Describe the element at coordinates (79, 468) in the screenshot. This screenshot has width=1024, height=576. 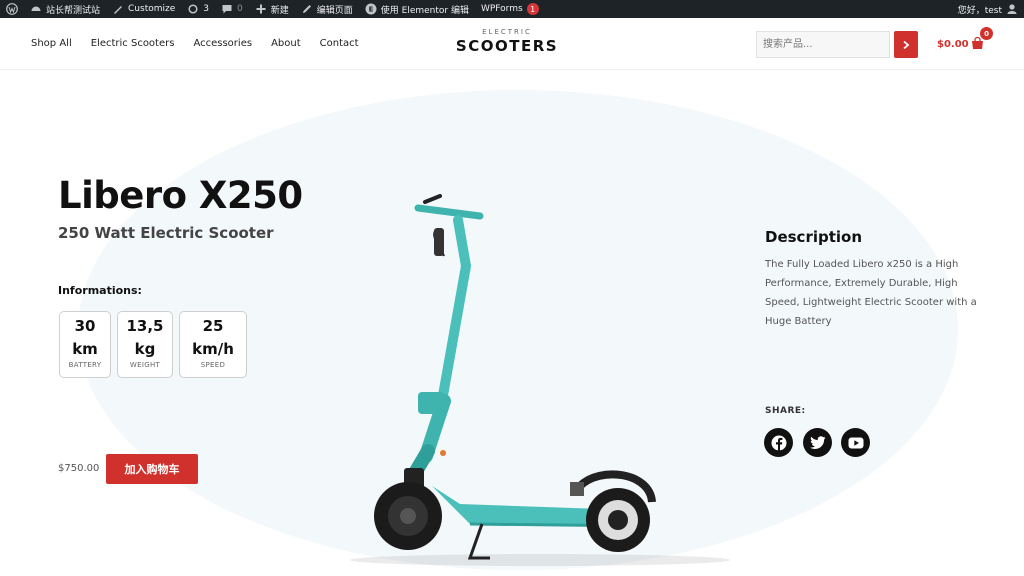
I see `product-price: $750.00` at that location.